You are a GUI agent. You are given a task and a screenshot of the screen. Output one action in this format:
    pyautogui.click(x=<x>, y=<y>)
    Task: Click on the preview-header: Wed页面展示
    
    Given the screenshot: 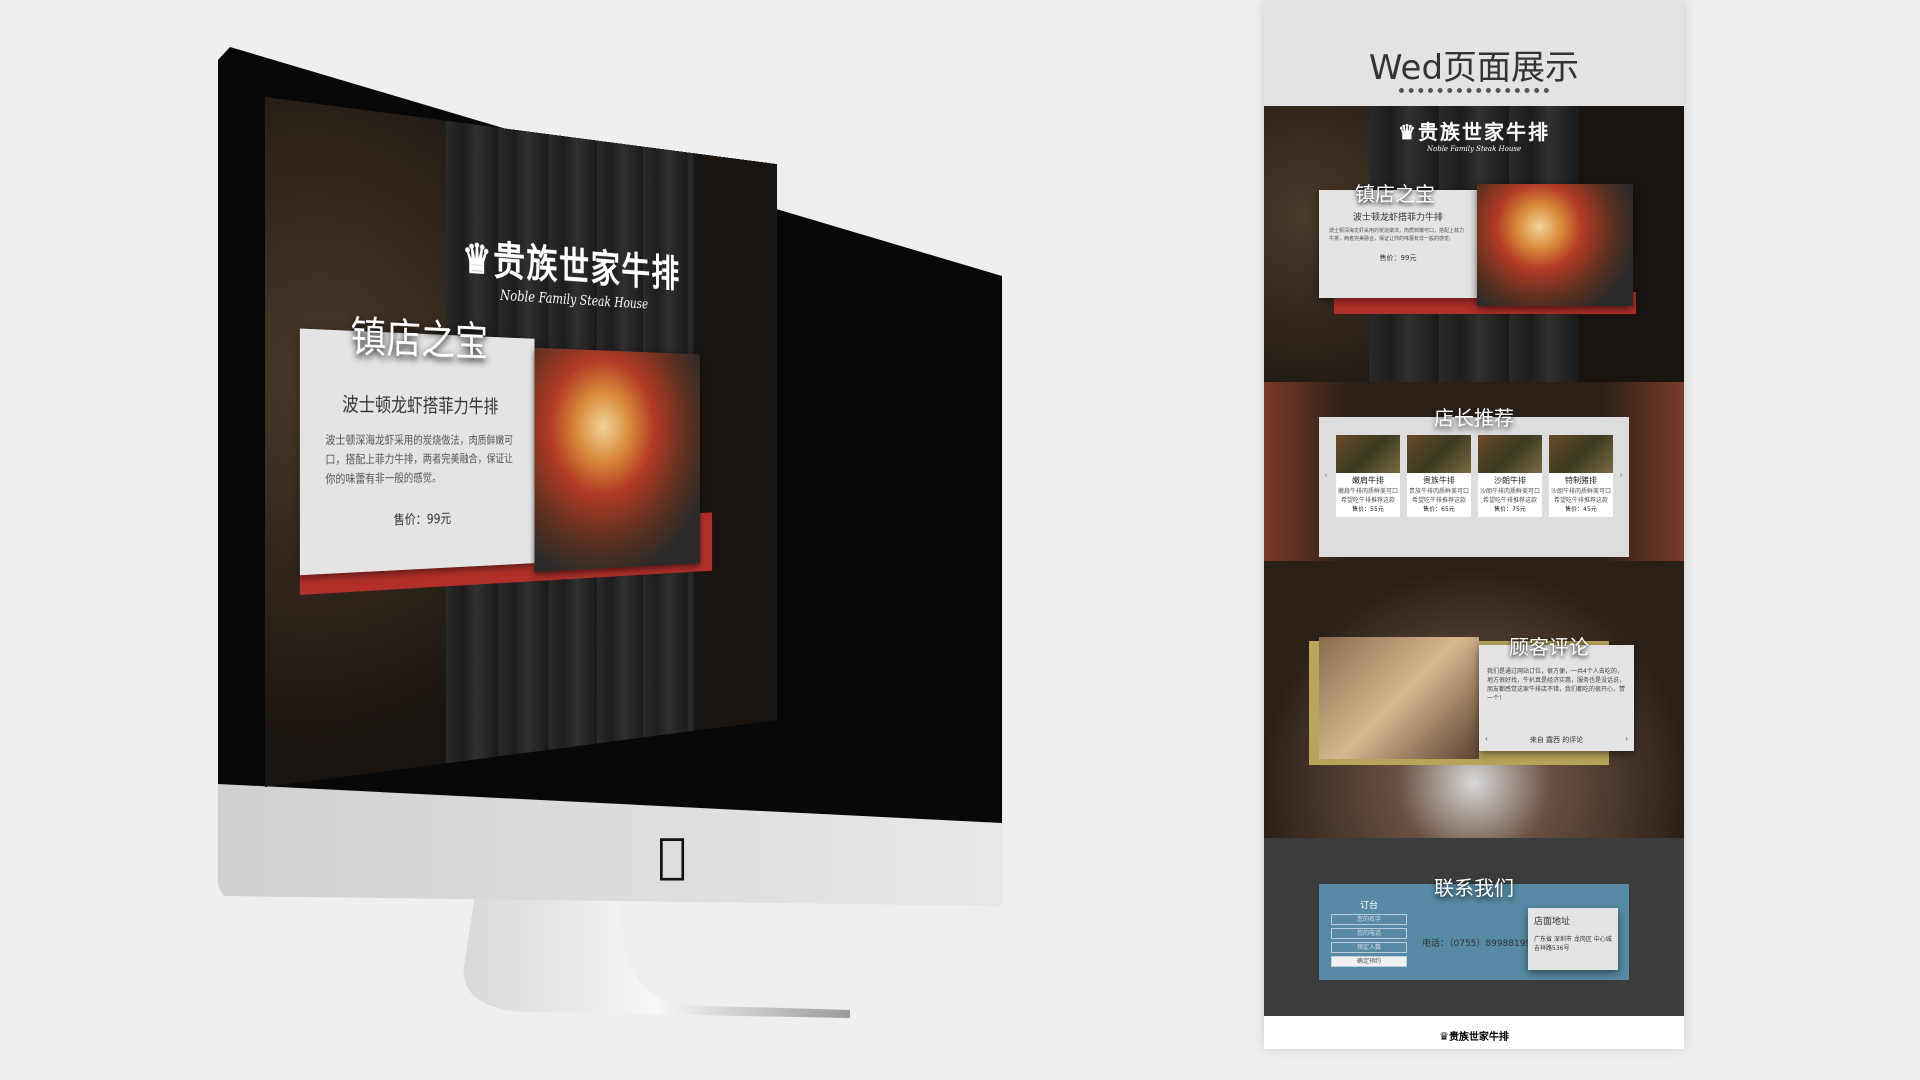 What is the action you would take?
    pyautogui.click(x=1474, y=53)
    